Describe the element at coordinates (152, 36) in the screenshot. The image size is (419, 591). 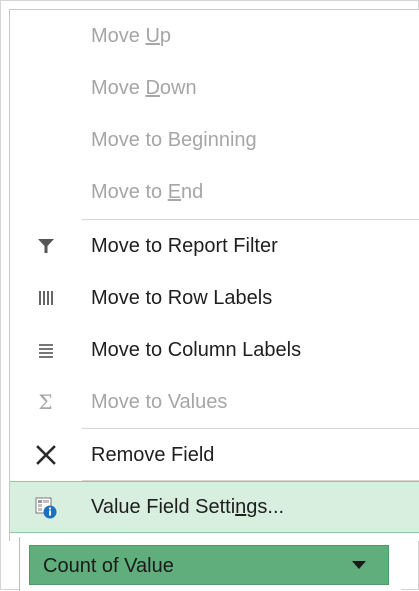
I see `menu-item-accelerator: U` at that location.